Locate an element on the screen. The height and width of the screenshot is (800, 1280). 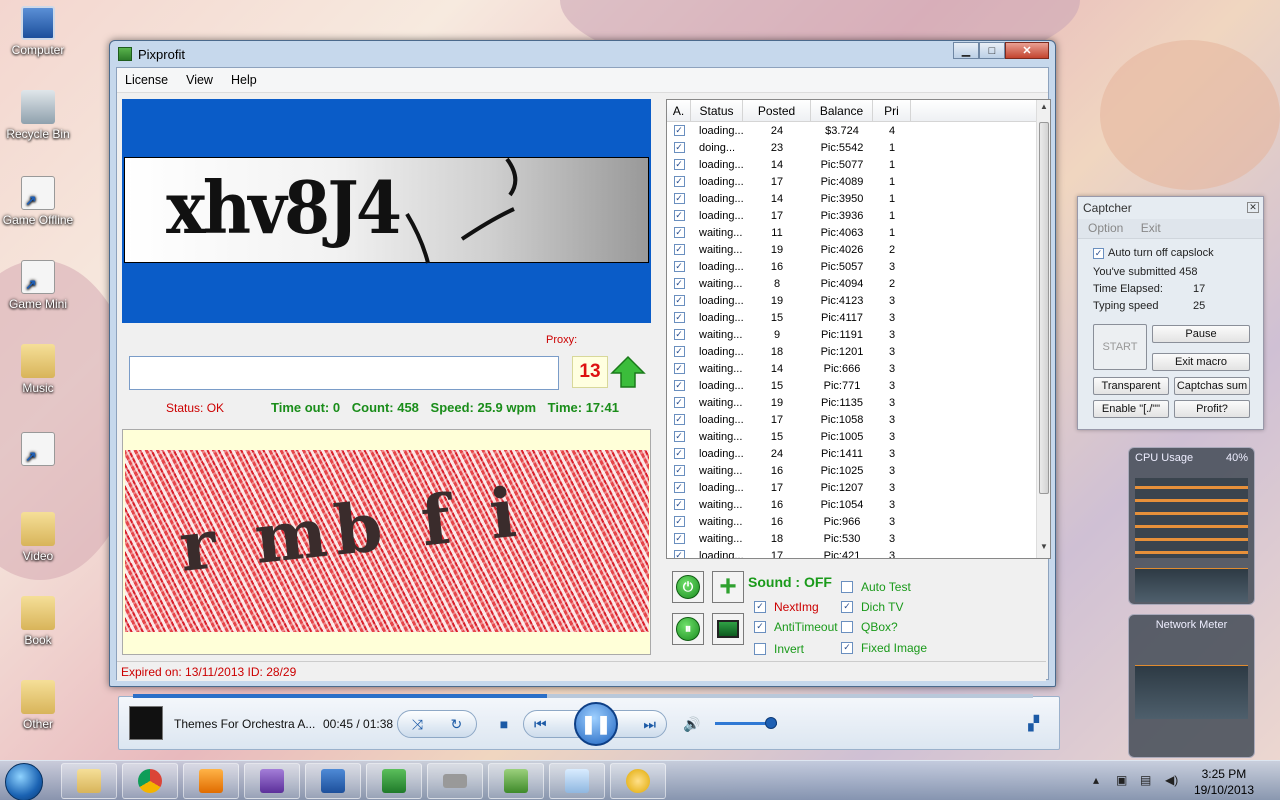
table-row: ✓ waiting... 19 Pic:1135 3 is located at coordinates (851, 402).